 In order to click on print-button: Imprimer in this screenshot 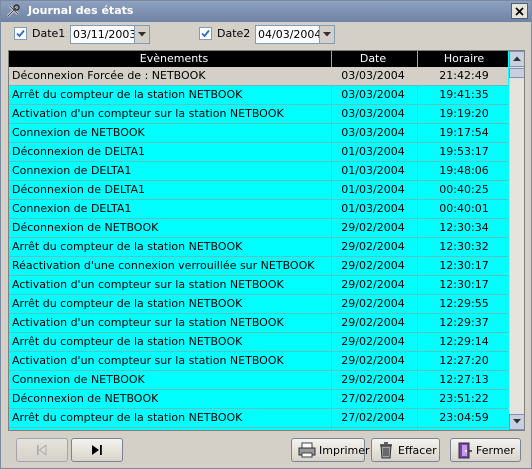, I will do `click(330, 450)`.